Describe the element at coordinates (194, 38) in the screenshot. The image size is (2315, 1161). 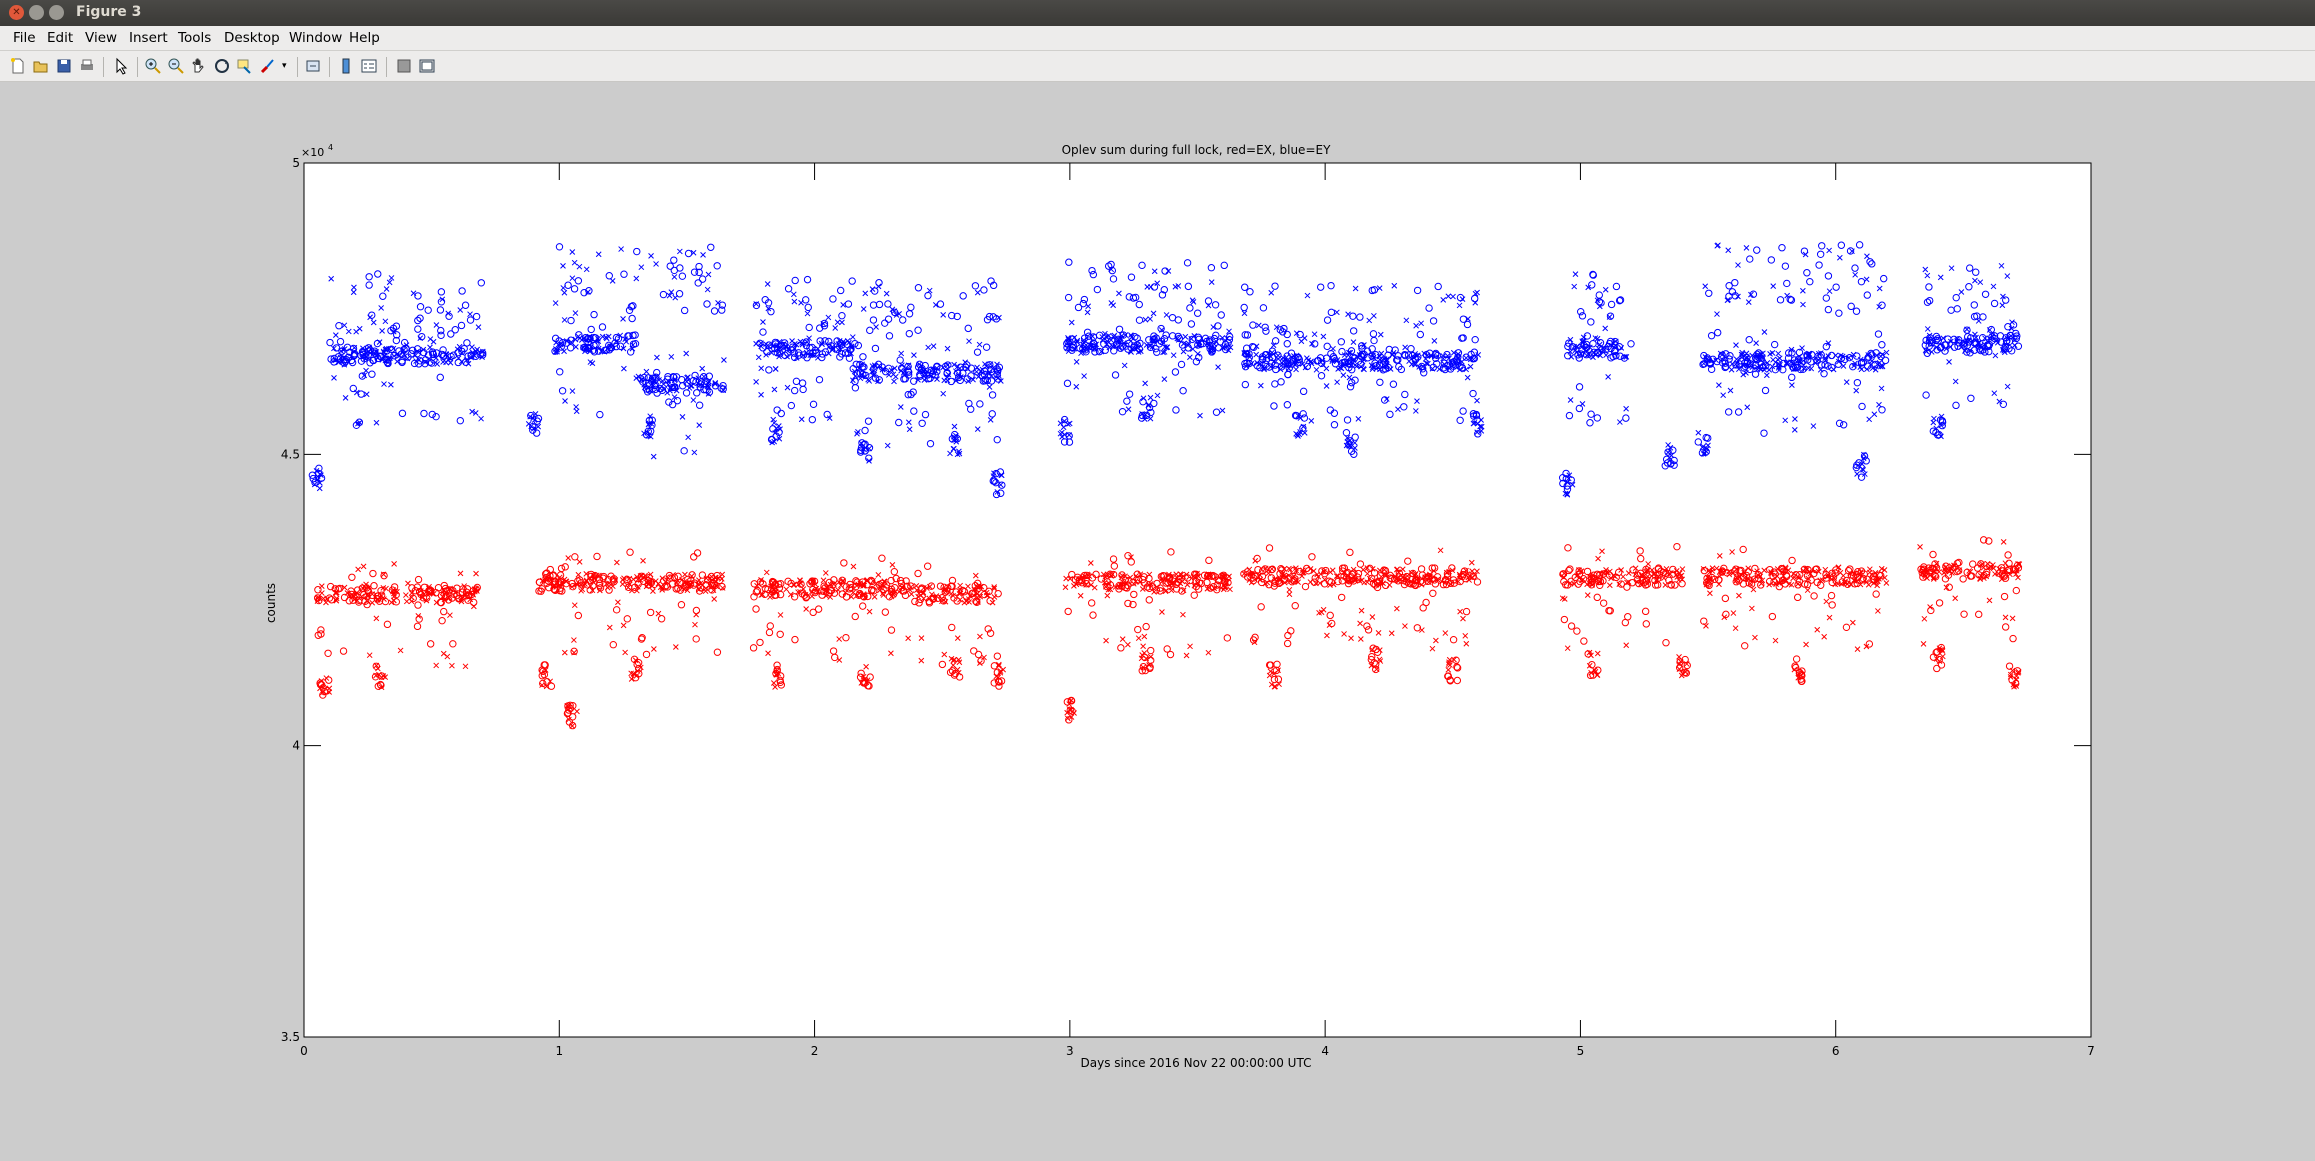
I see `menu-tools: Tools` at that location.